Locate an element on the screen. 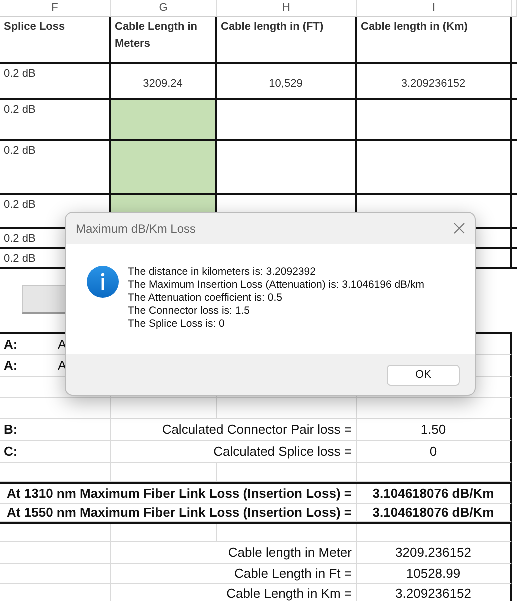  table-cell: Cable length in Meter is located at coordinates (234, 553).